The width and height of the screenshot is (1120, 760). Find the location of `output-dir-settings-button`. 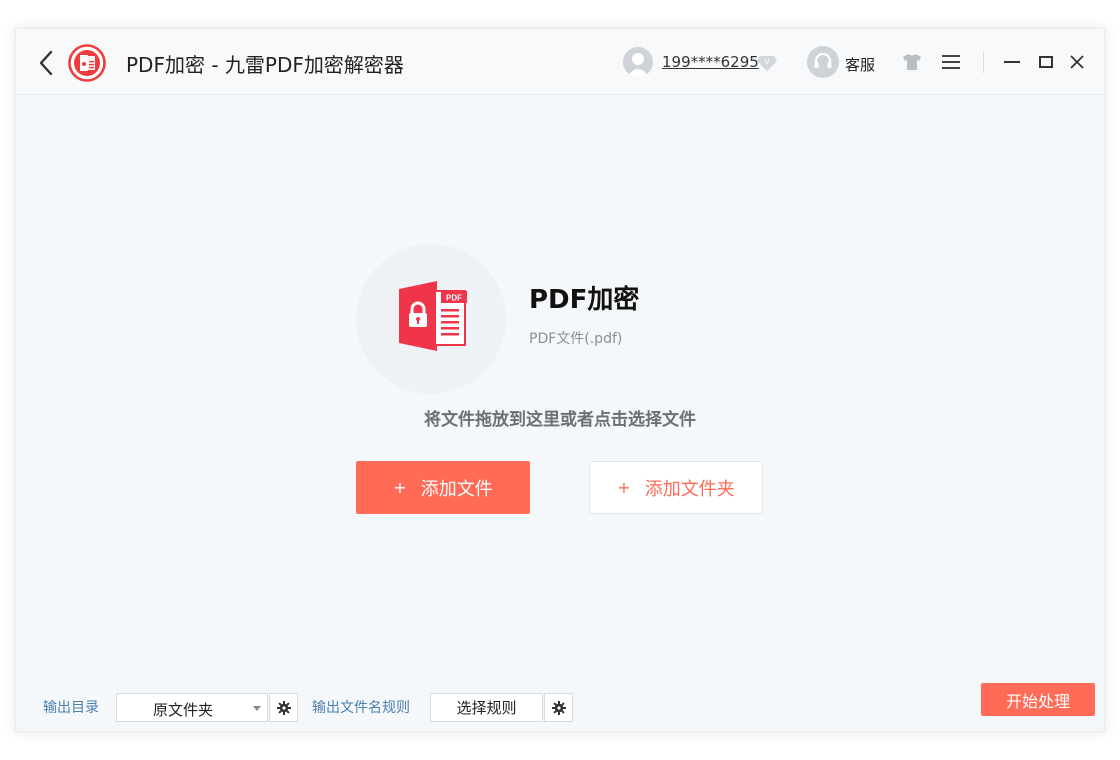

output-dir-settings-button is located at coordinates (283, 707).